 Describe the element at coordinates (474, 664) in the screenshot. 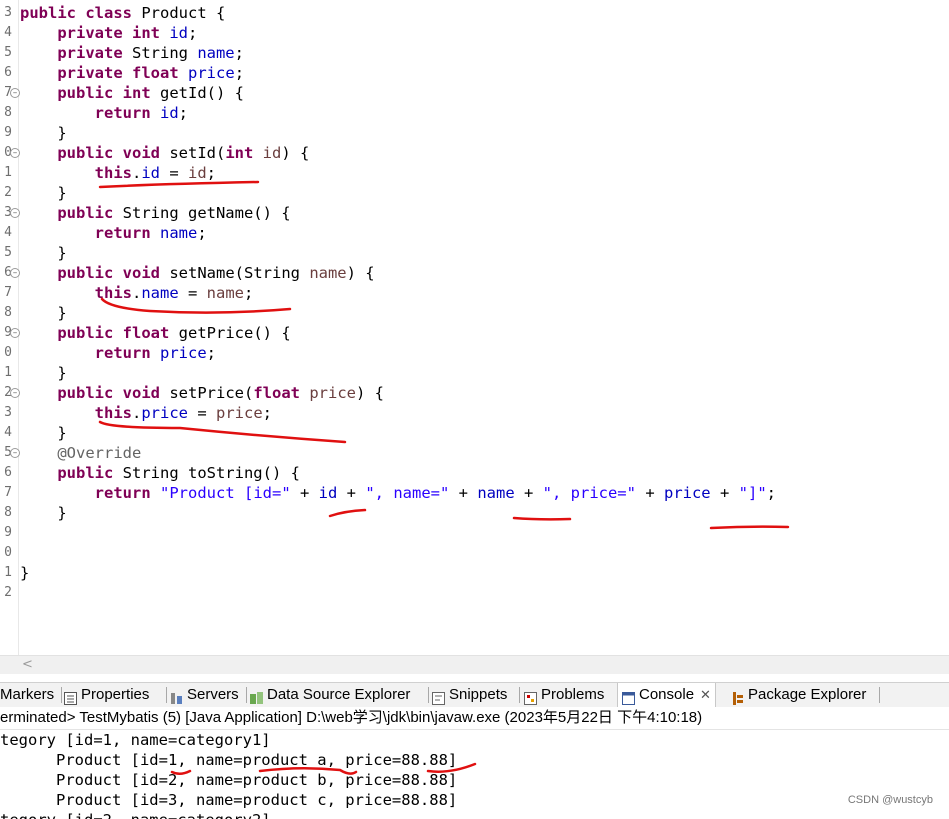

I see `horizontal-scrollbar: <` at that location.